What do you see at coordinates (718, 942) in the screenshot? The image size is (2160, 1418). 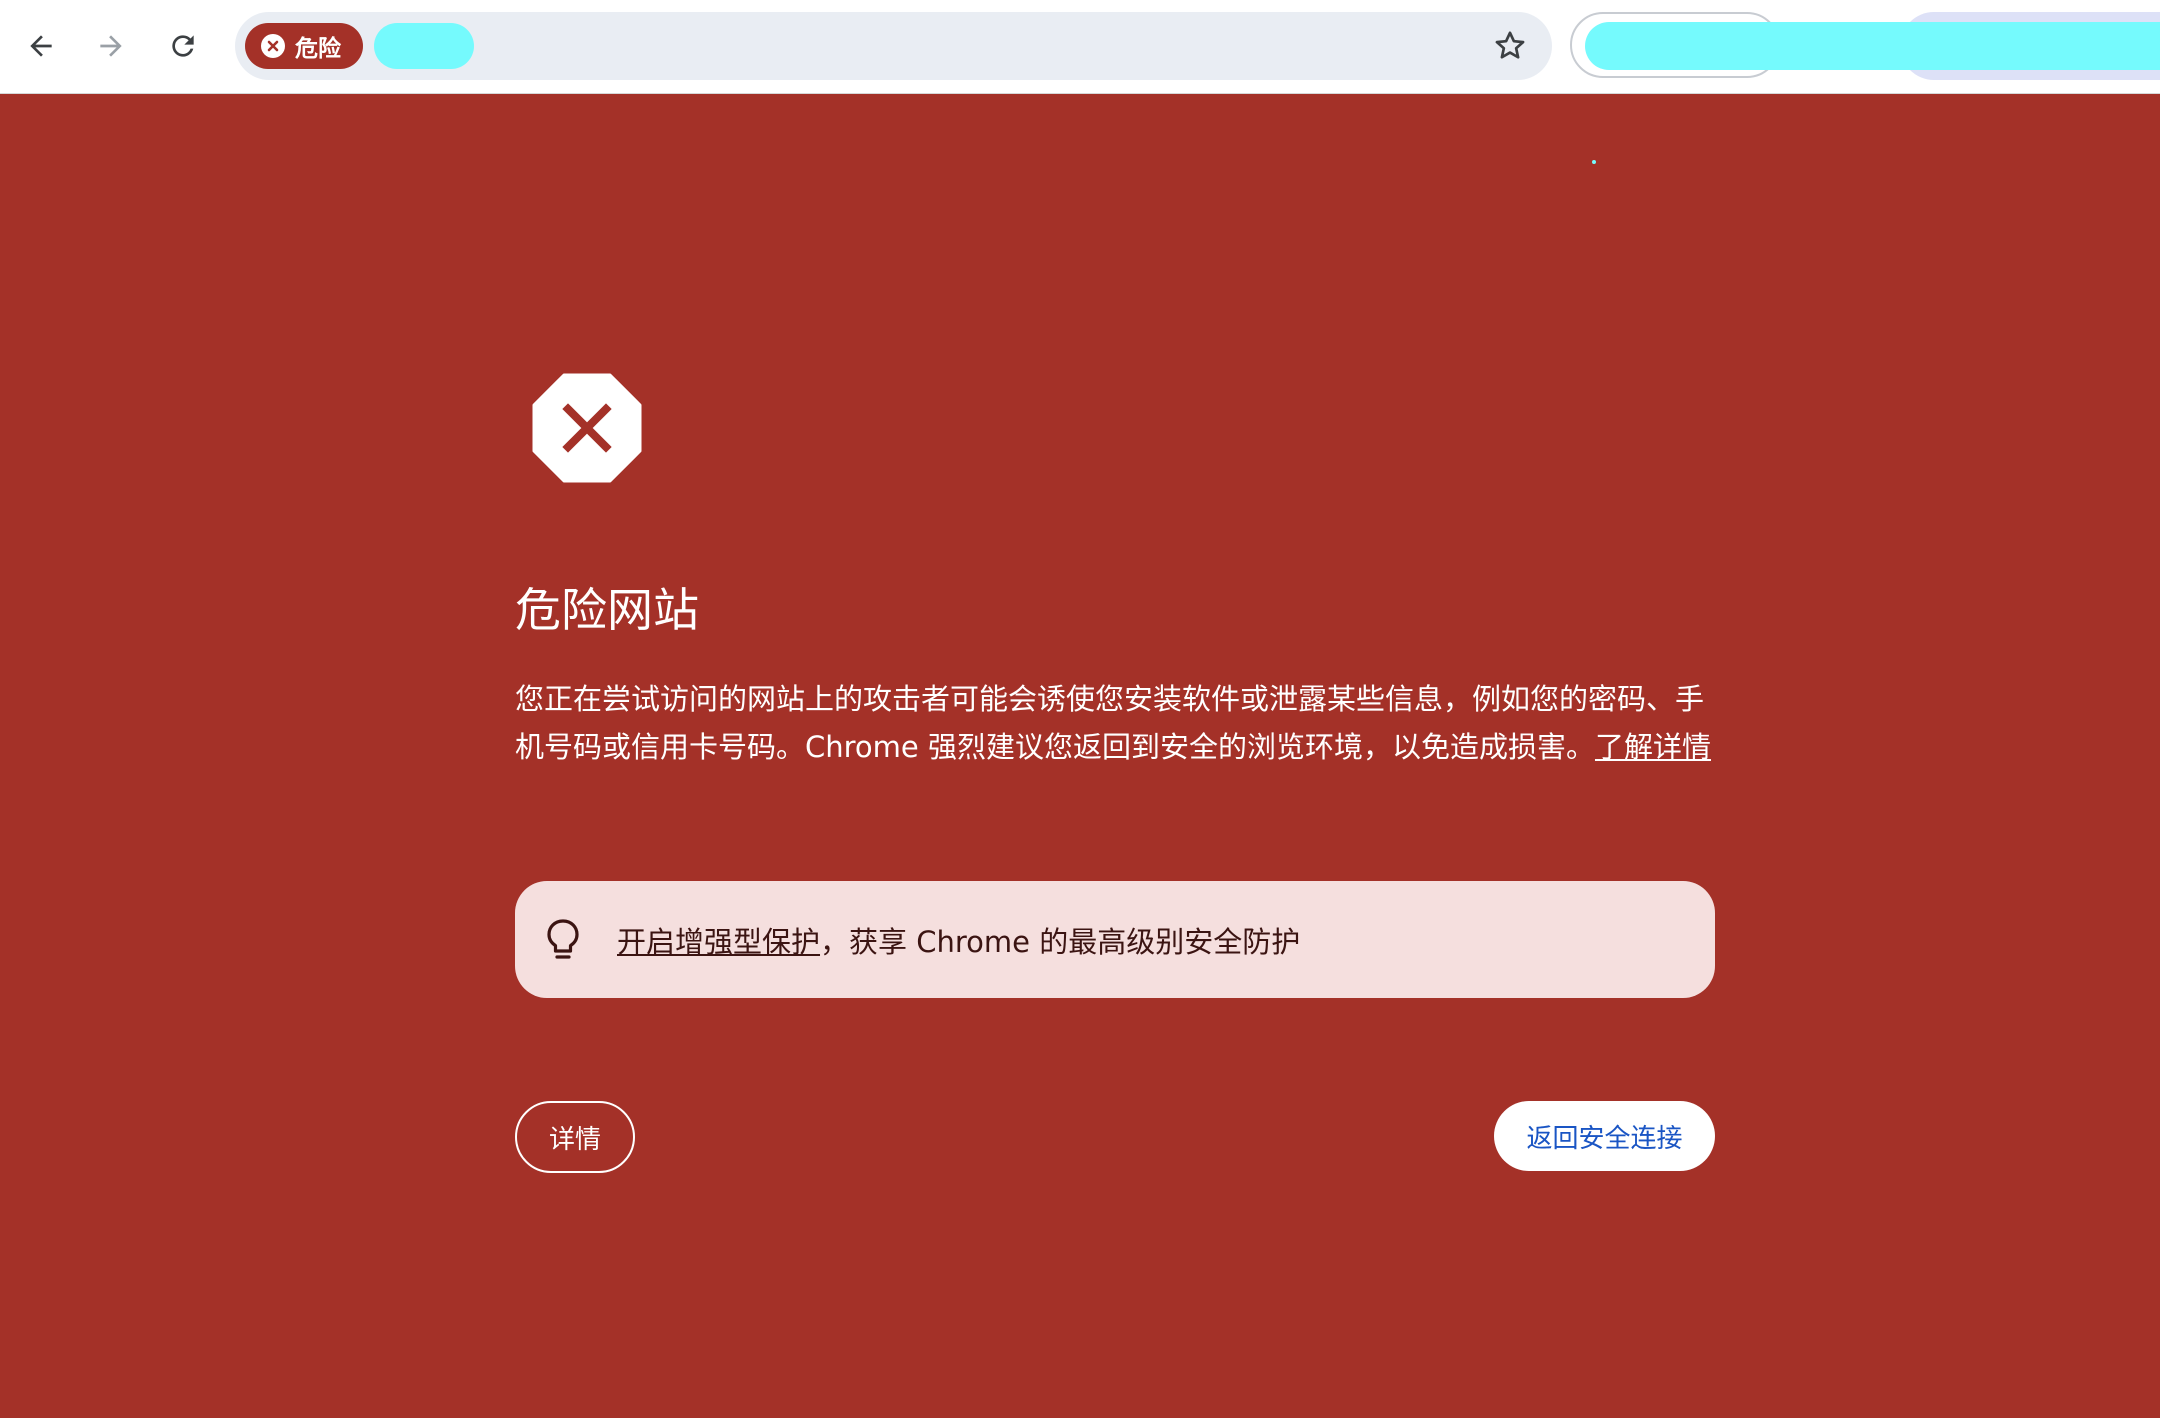 I see `enable-enhanced-protection-link: 开启增强型保护` at bounding box center [718, 942].